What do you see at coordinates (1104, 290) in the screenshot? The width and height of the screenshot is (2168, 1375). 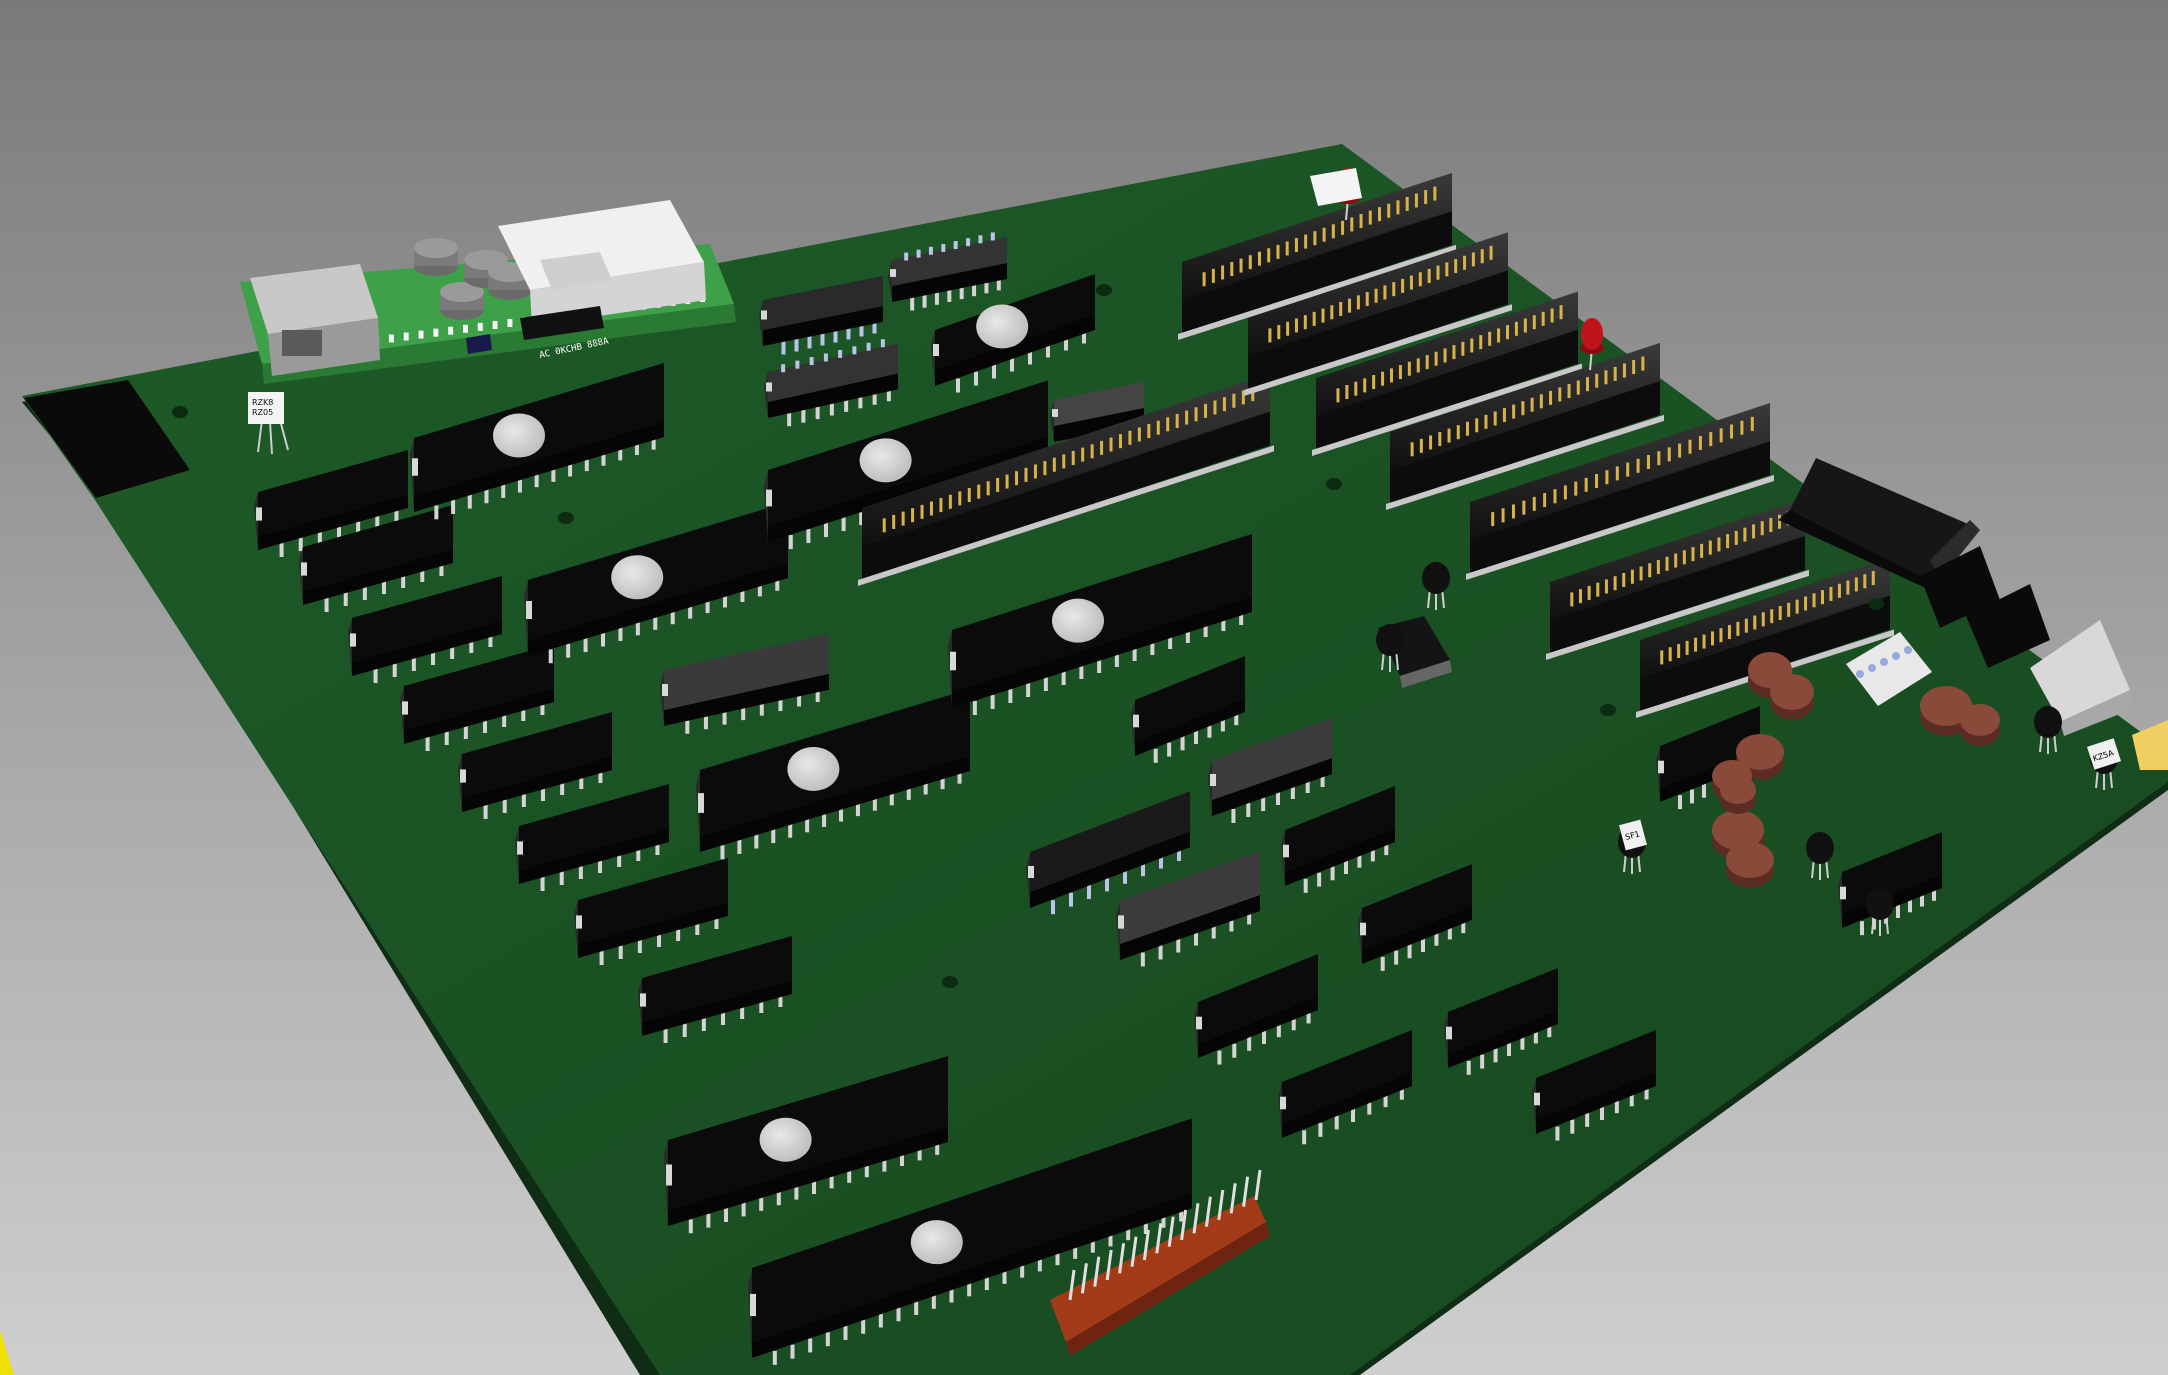 I see `via-hole` at bounding box center [1104, 290].